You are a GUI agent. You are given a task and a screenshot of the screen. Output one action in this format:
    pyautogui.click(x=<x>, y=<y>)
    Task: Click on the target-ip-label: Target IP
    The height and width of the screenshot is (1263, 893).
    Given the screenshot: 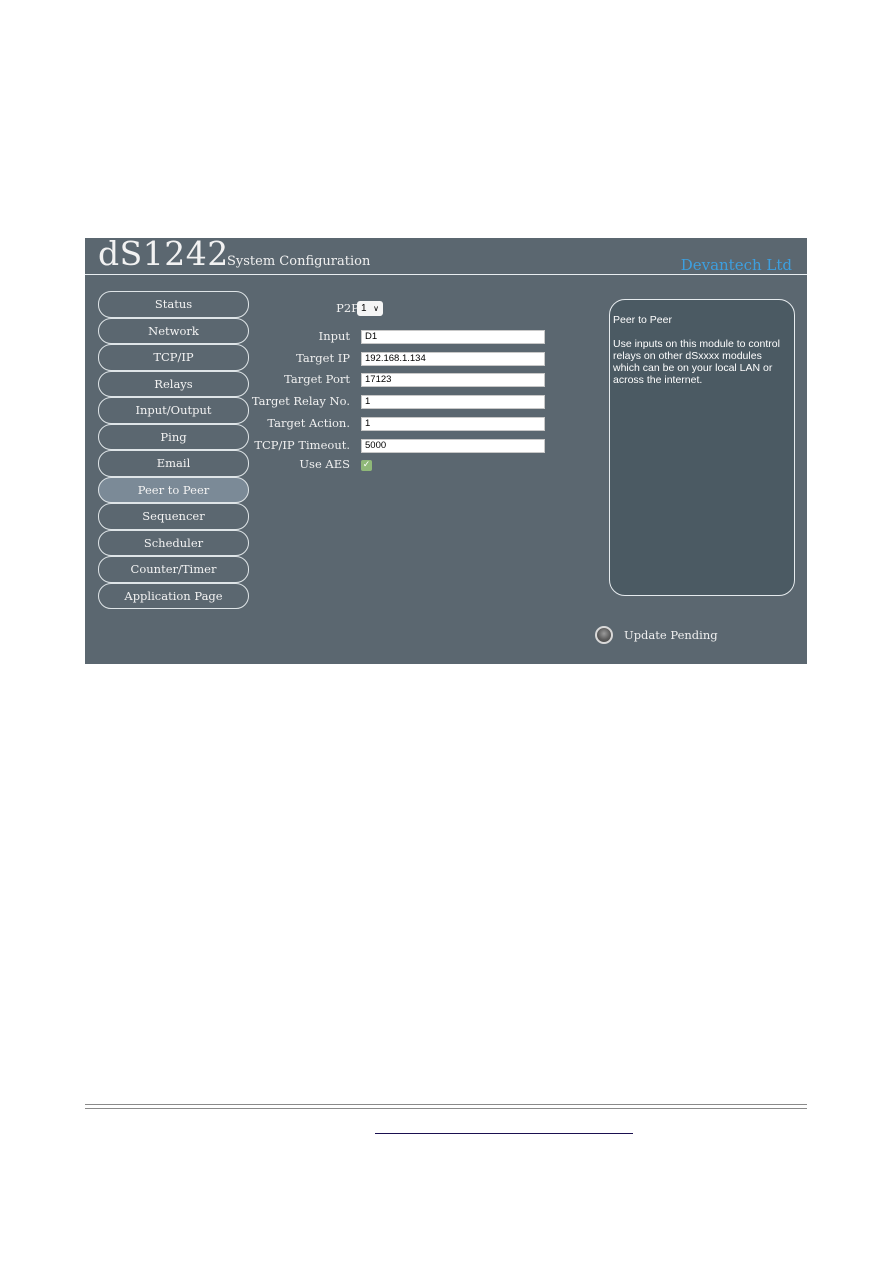 What is the action you would take?
    pyautogui.click(x=323, y=357)
    